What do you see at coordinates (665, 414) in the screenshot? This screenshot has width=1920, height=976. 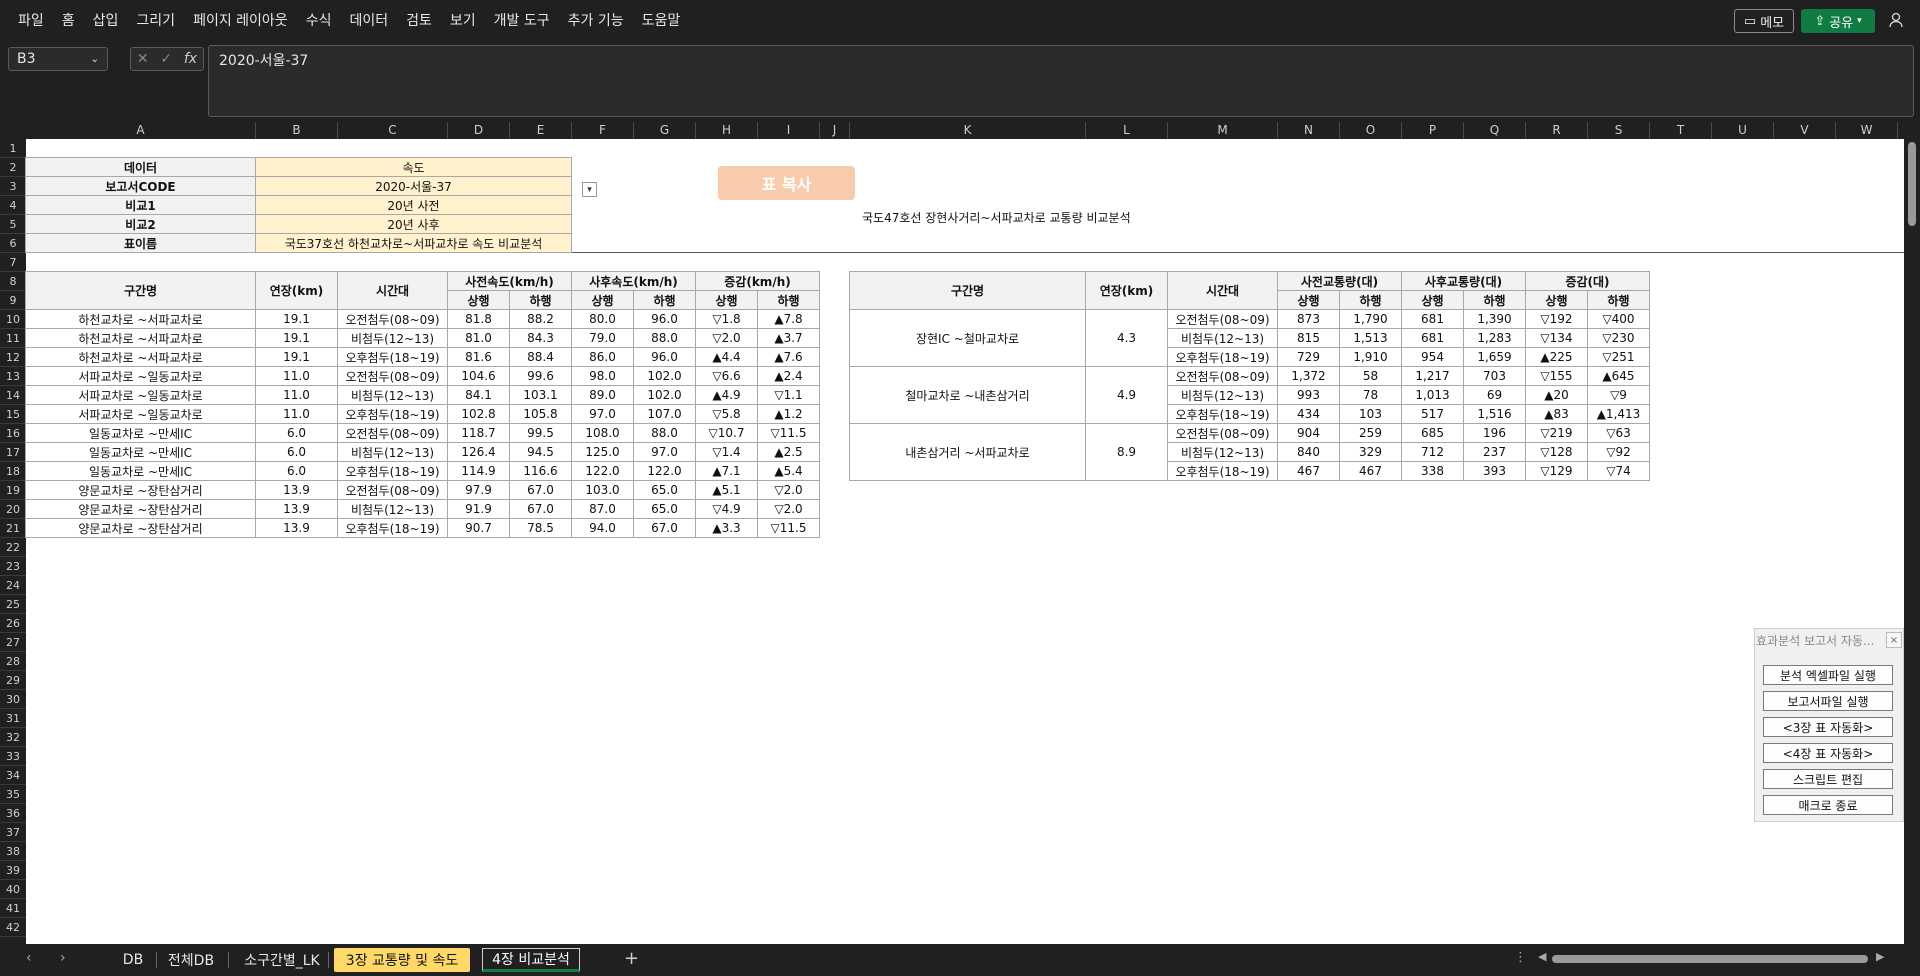 I see `t1-cell: 107.0` at bounding box center [665, 414].